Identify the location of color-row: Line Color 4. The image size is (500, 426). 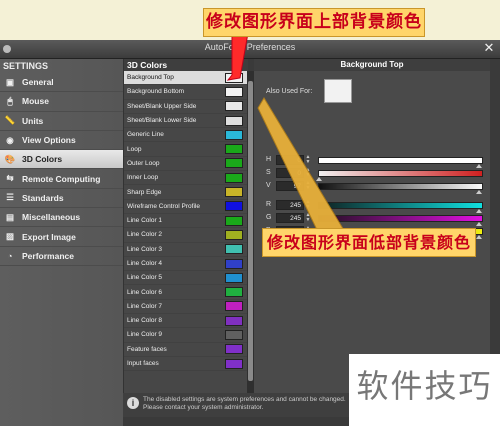
(186, 264).